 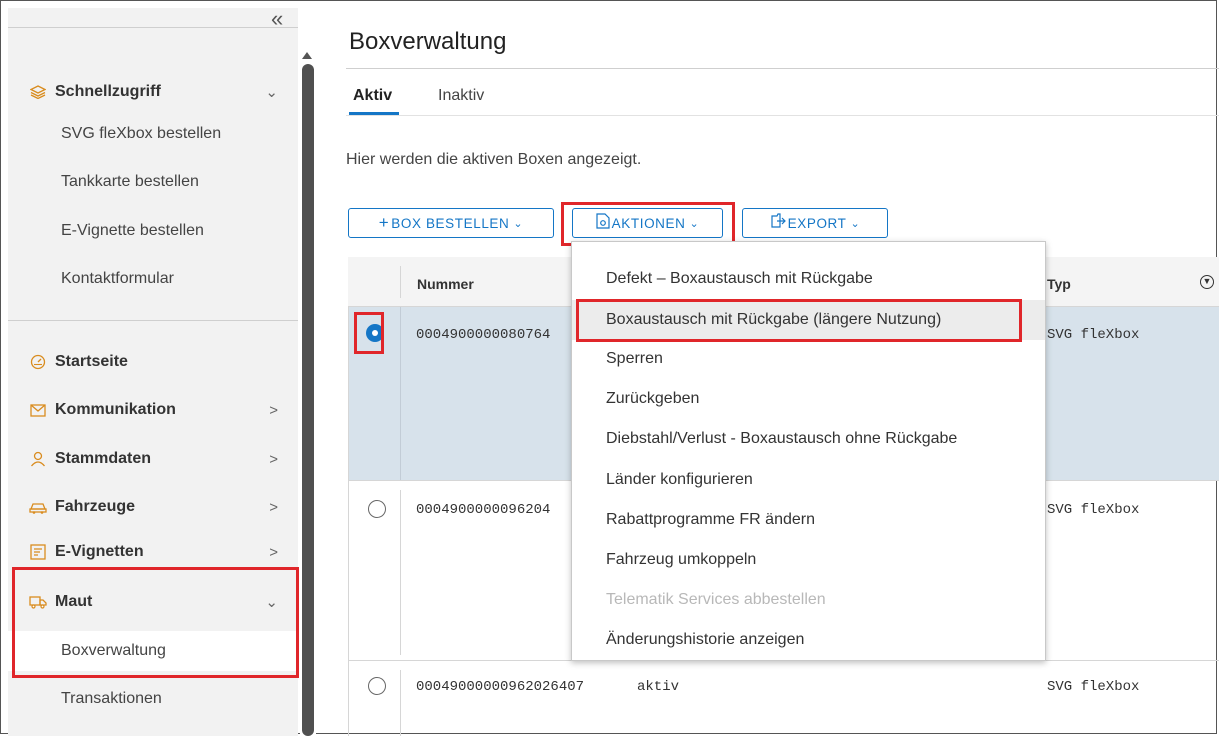 I want to click on tab-aktiv: Aktiv, so click(x=372, y=96).